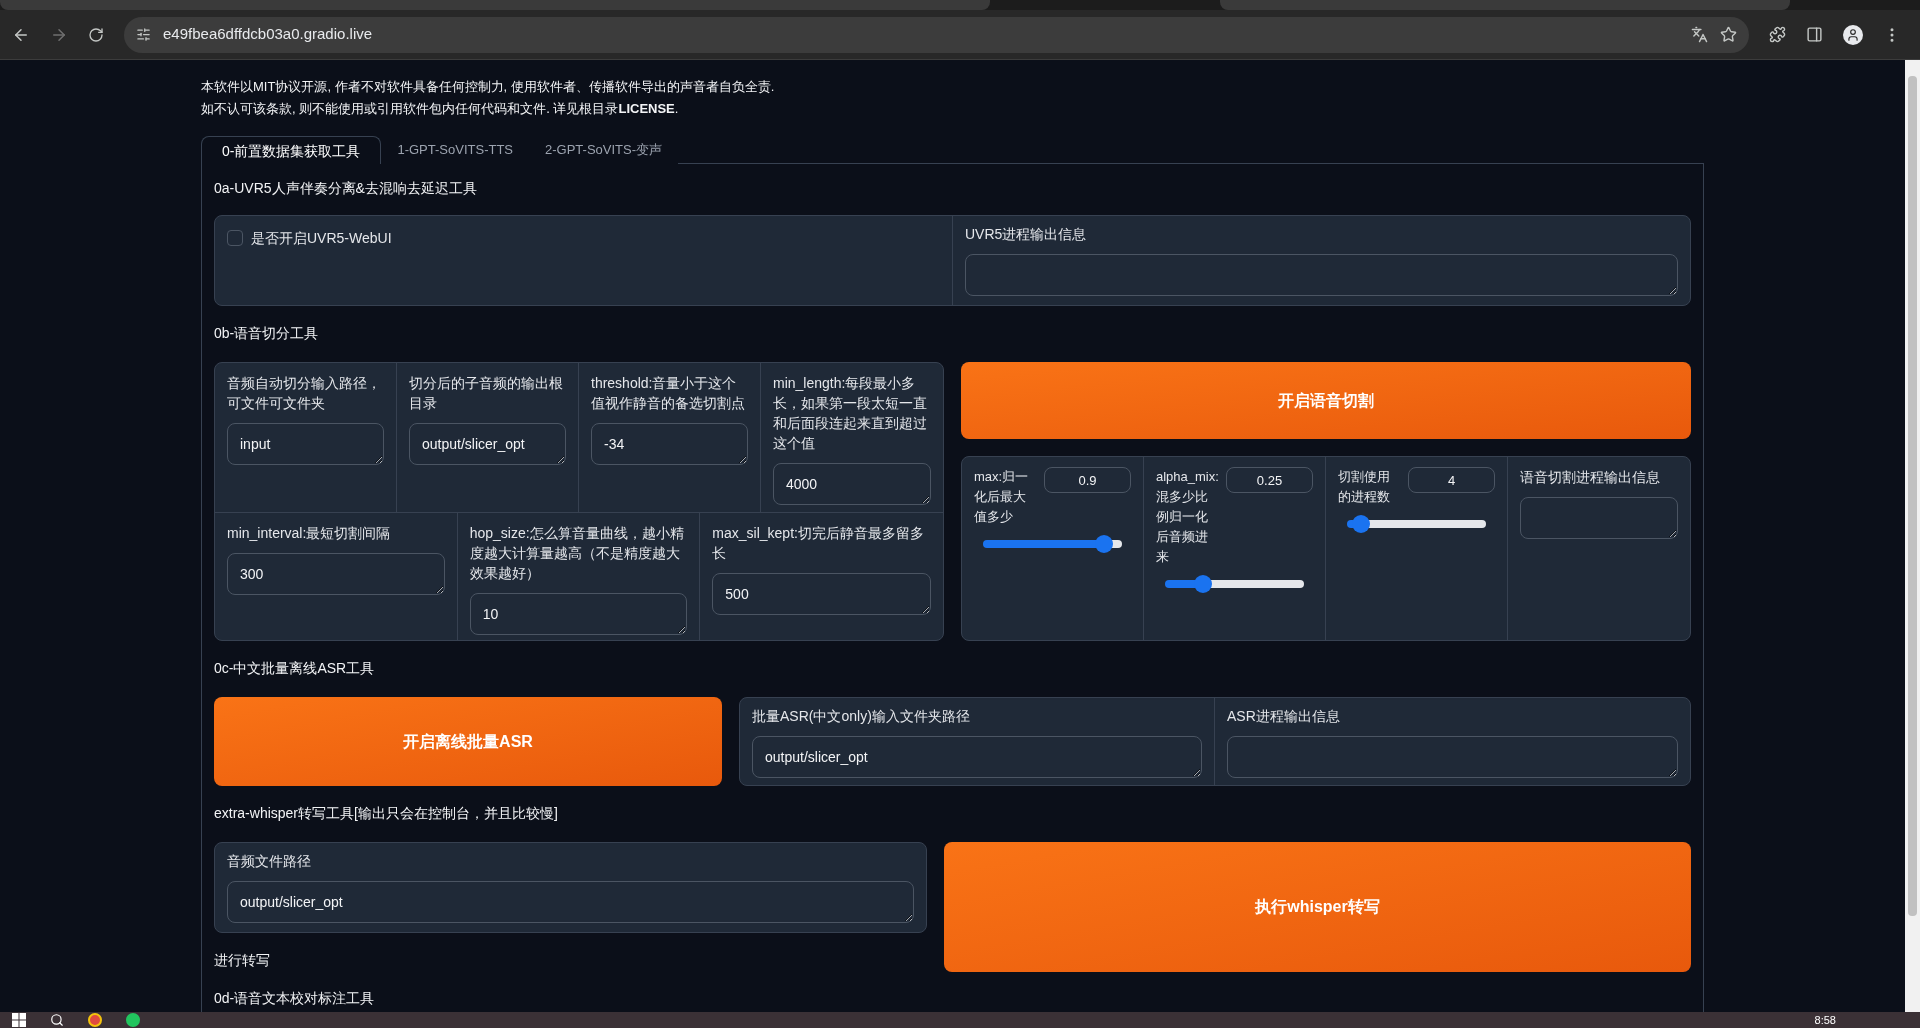 The width and height of the screenshot is (1920, 1028). I want to click on section-title: 0a-UVR5人声伴奏分离&去混响去延迟工具, so click(346, 188).